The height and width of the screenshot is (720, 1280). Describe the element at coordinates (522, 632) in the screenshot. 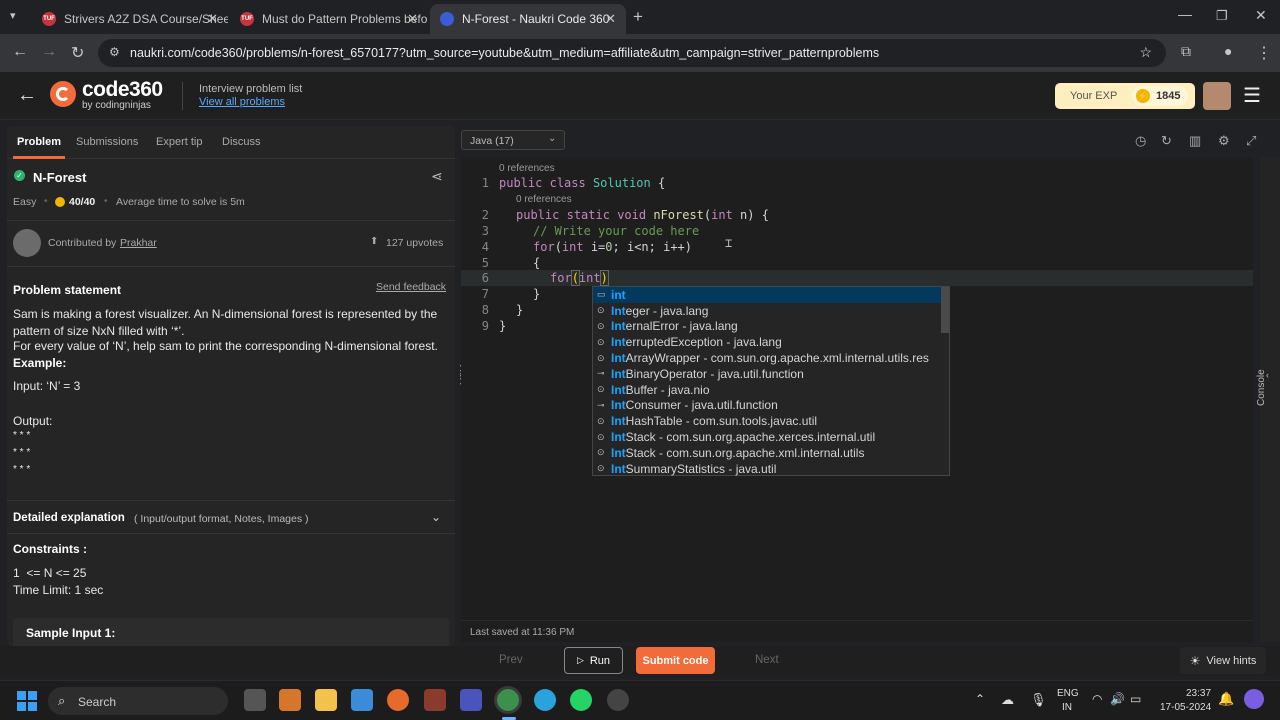

I see `last-saved-status: Last saved at 11:36 PM` at that location.